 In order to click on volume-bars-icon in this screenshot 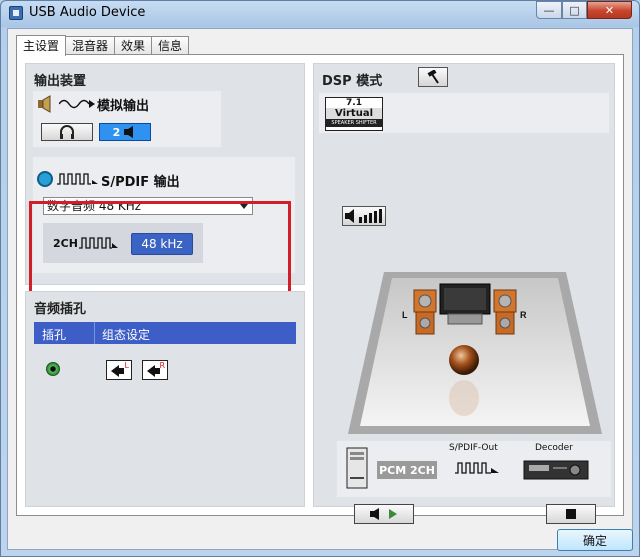, I will do `click(363, 216)`.